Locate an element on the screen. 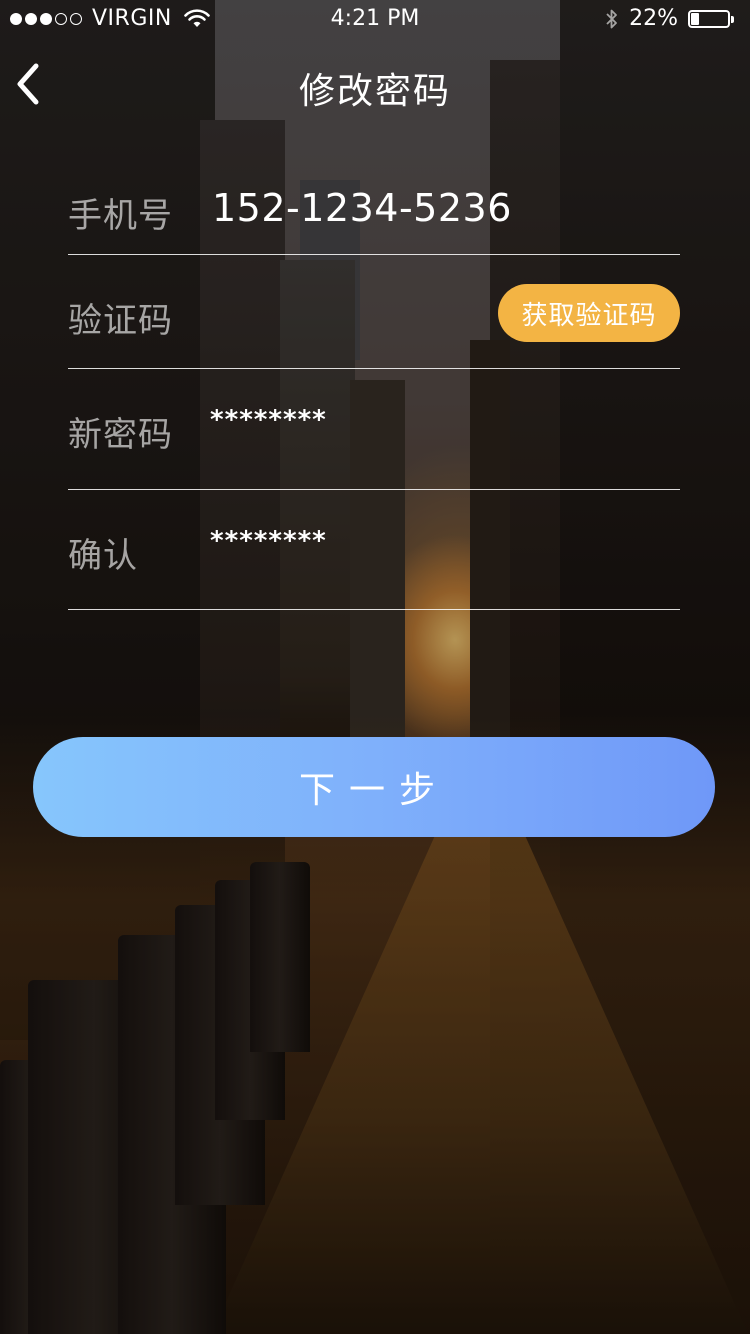 The image size is (750, 1334). confirm-password-row: 确认 ******** is located at coordinates (374, 550).